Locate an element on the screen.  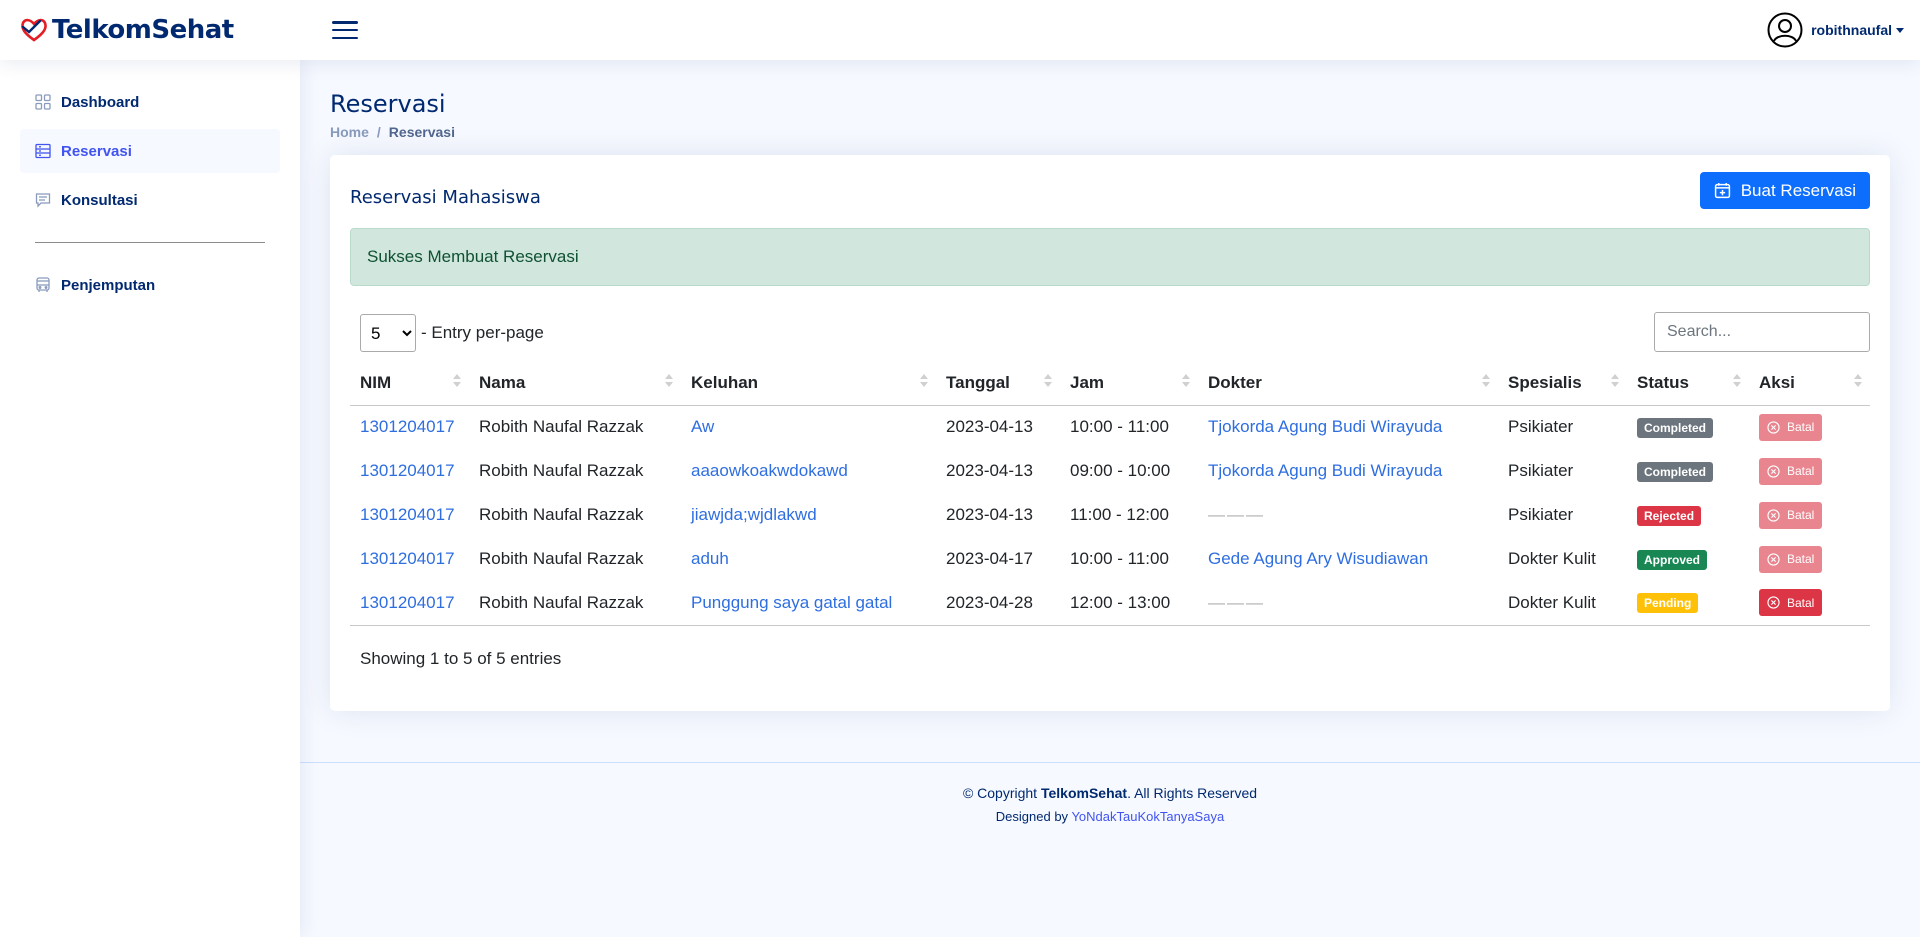
keluhan-link: jiawjda;wjdlakwd is located at coordinates (754, 514).